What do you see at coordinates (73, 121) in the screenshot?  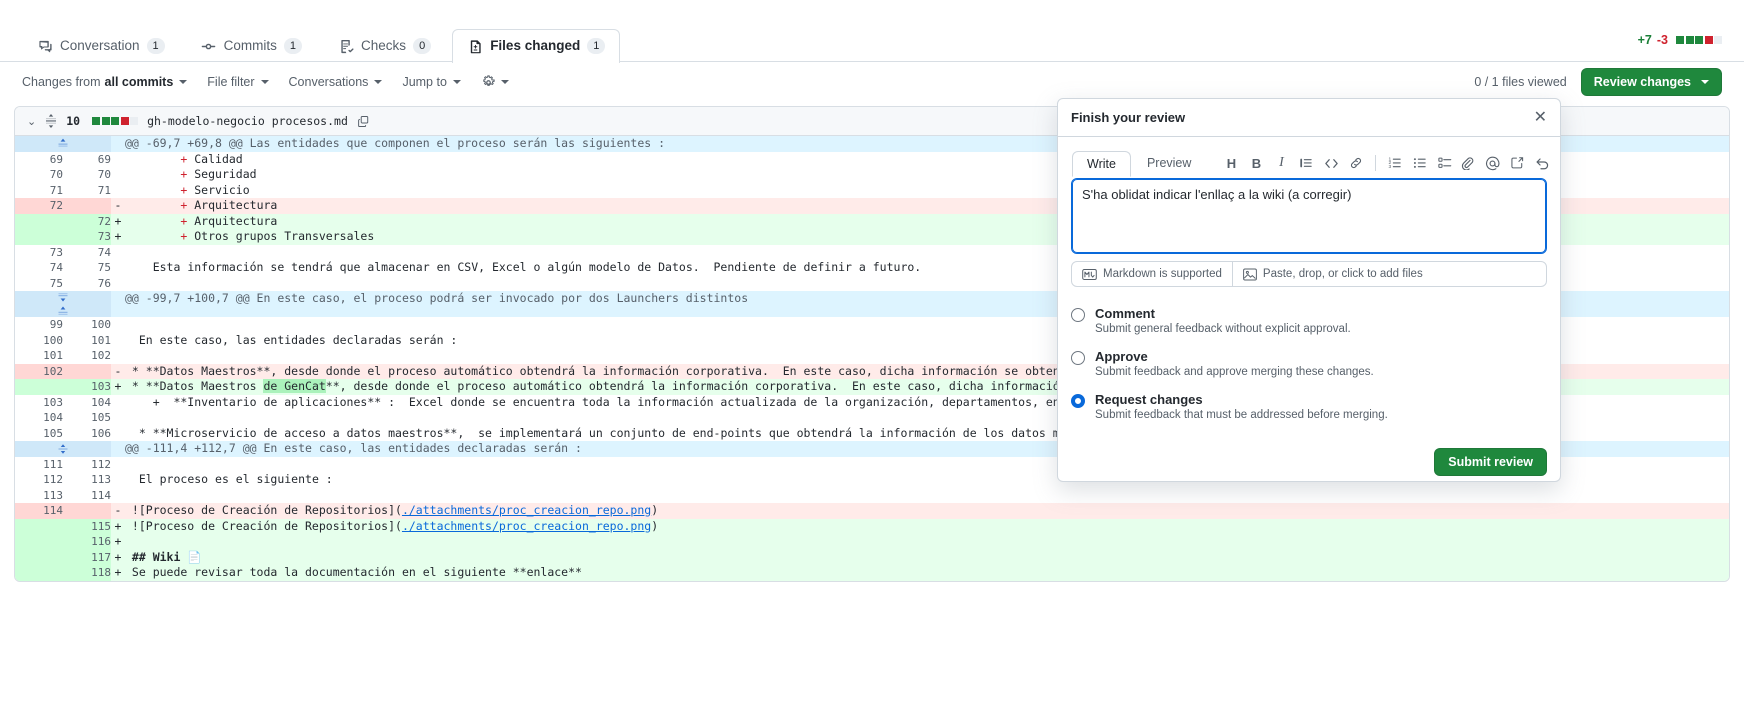 I see `file-change-count: 10` at bounding box center [73, 121].